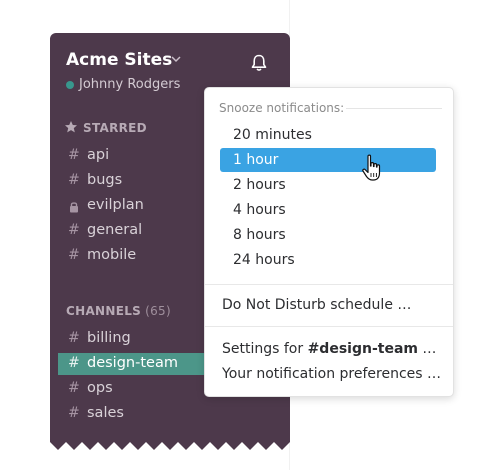 The height and width of the screenshot is (470, 500). Describe the element at coordinates (328, 210) in the screenshot. I see `snooze-option-4-hours: 4 hours` at that location.